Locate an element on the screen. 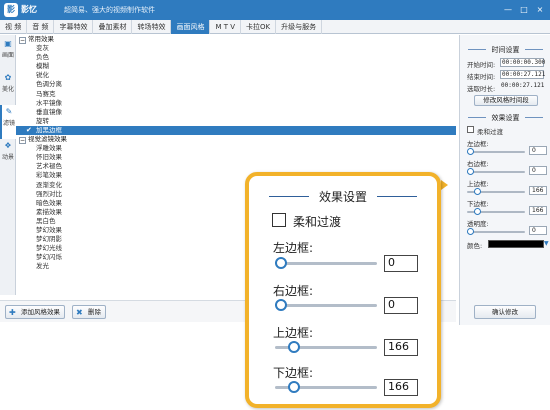 The height and width of the screenshot is (410, 550). minimize-button: — is located at coordinates (508, 10).